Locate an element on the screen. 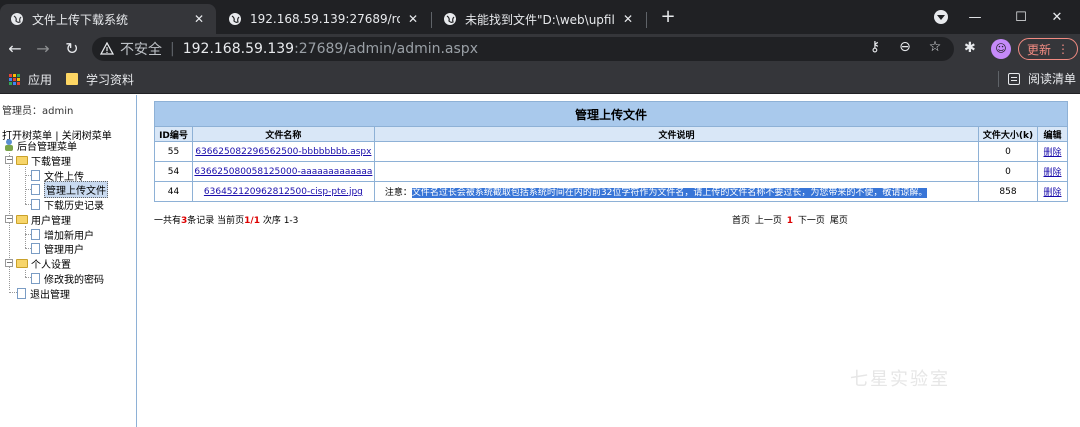  pagination: 首页 上一页 1 下一页 尾页 is located at coordinates (790, 219).